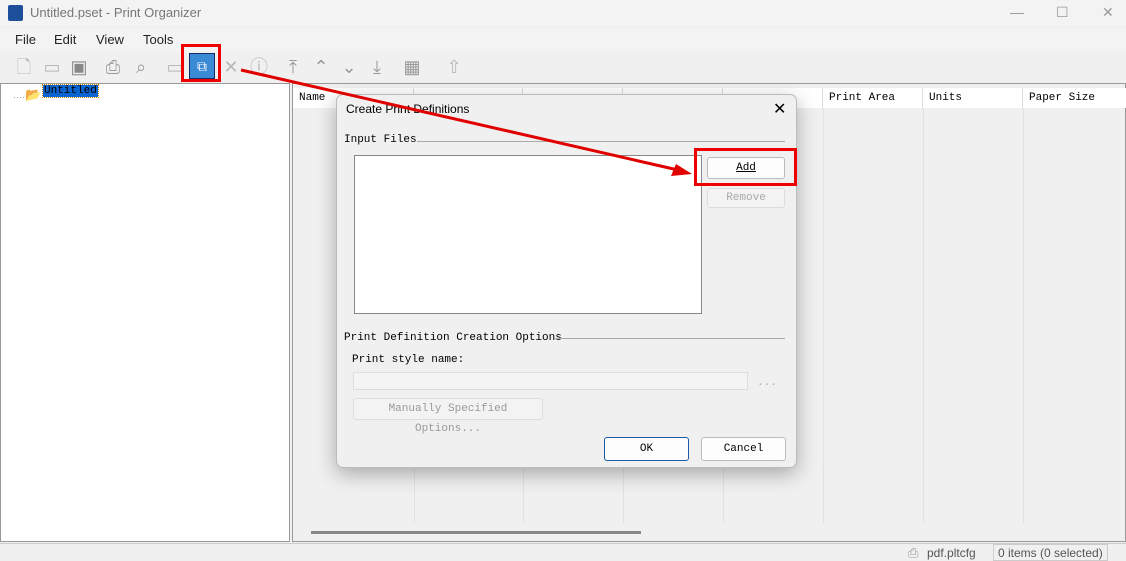 The image size is (1126, 561). What do you see at coordinates (951, 553) in the screenshot?
I see `status-config: pdf.pltcfg` at bounding box center [951, 553].